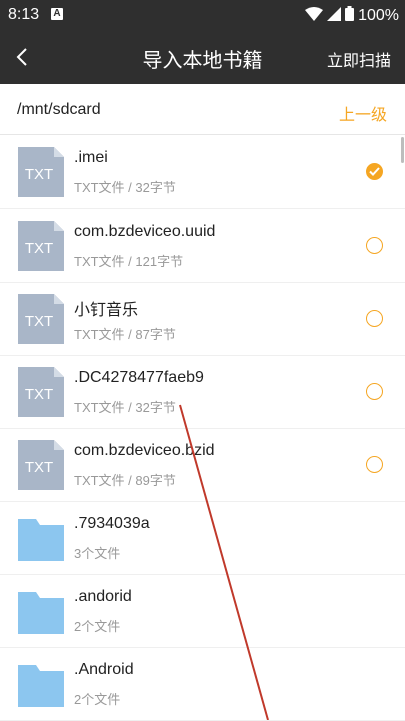 This screenshot has height=721, width=405. What do you see at coordinates (202, 57) in the screenshot?
I see `nav-bar: 导入本地书籍 立即扫描` at bounding box center [202, 57].